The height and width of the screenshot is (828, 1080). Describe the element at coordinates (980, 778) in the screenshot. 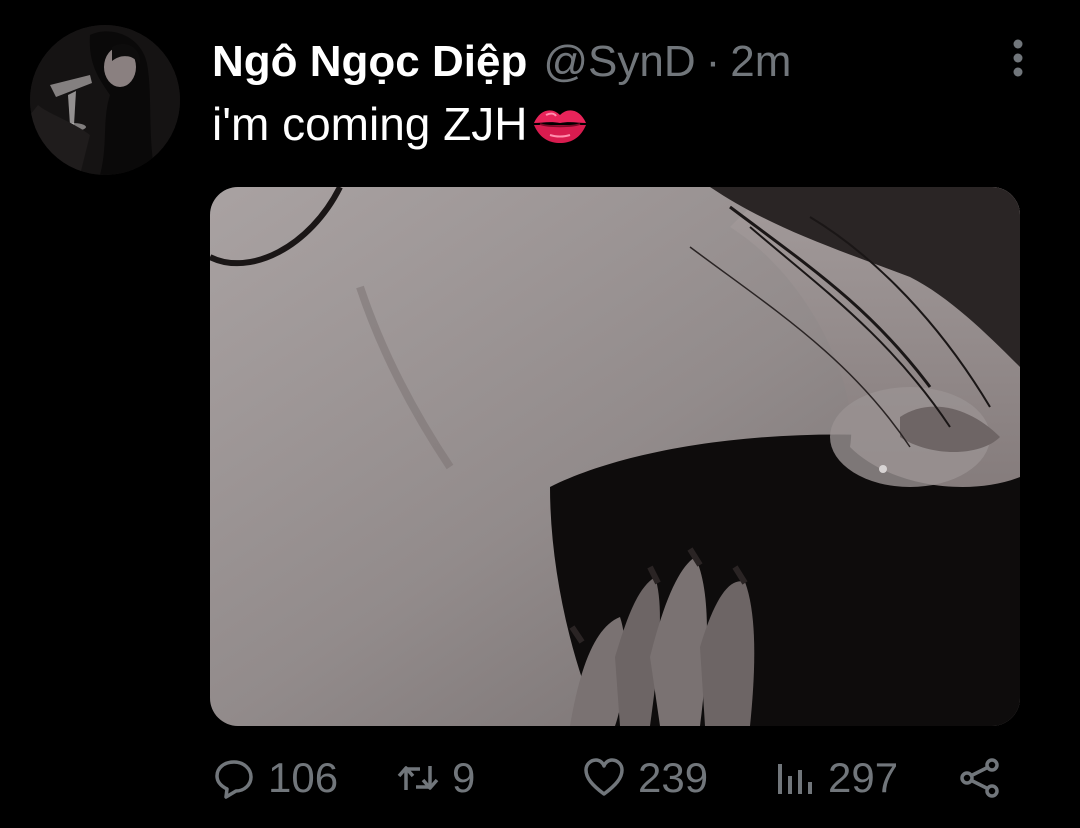

I see `share-icon` at that location.